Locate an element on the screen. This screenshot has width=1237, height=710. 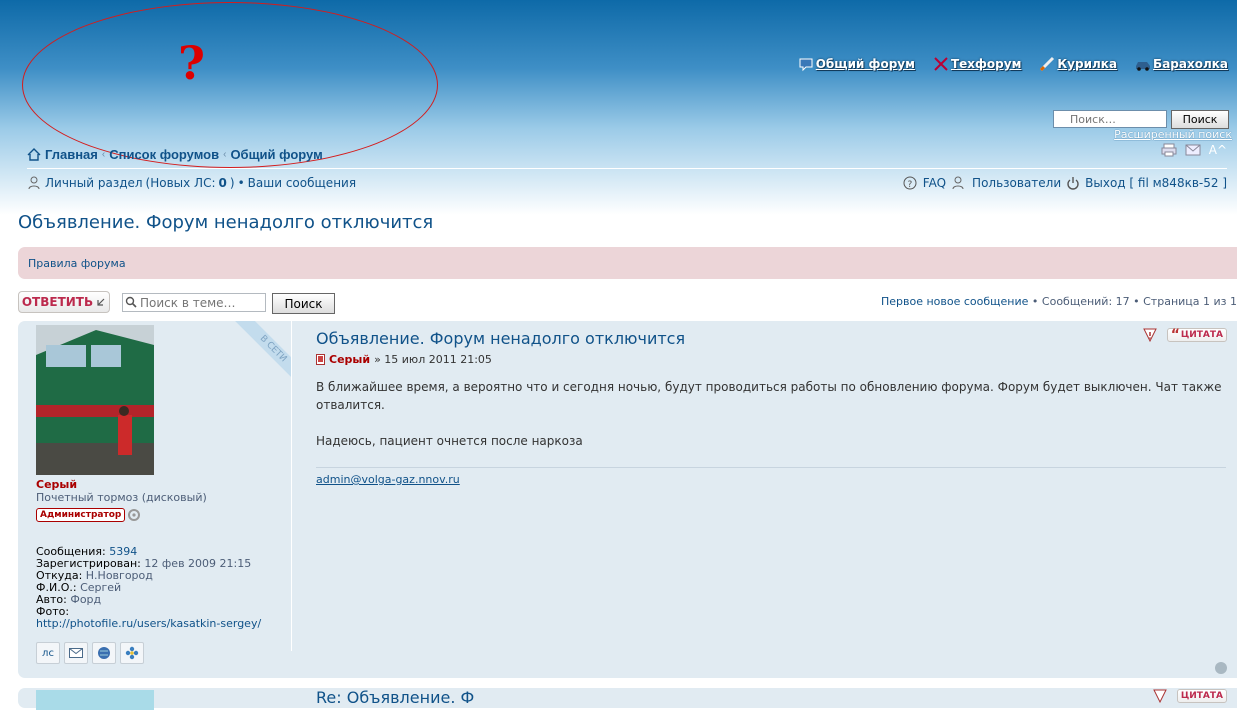
topic-search-button: Поиск is located at coordinates (303, 303).